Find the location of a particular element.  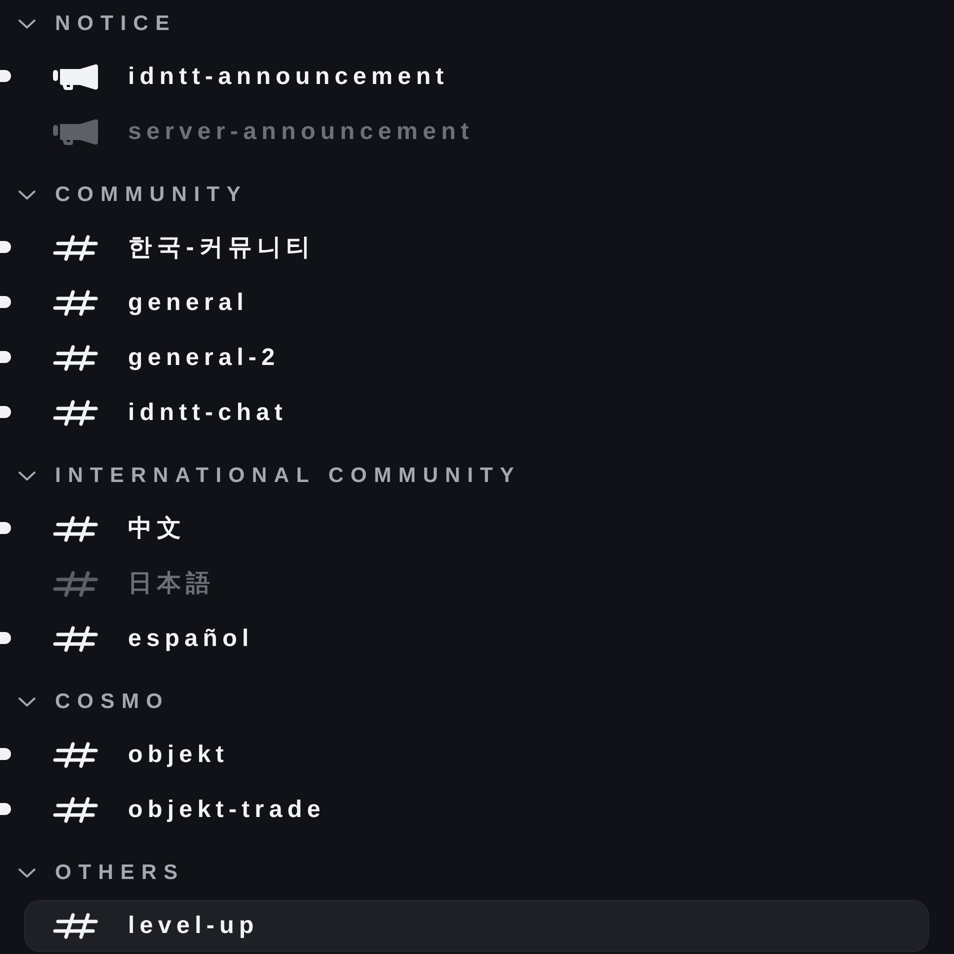

channel-item: 한국-커뮤니티 is located at coordinates (476, 248).